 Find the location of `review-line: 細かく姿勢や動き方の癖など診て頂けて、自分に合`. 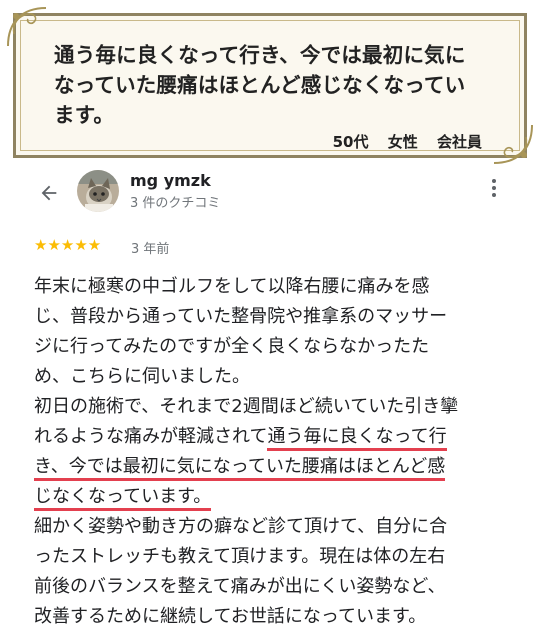

review-line: 細かく姿勢や動き方の癖など診て頂けて、自分に合 is located at coordinates (274, 527).